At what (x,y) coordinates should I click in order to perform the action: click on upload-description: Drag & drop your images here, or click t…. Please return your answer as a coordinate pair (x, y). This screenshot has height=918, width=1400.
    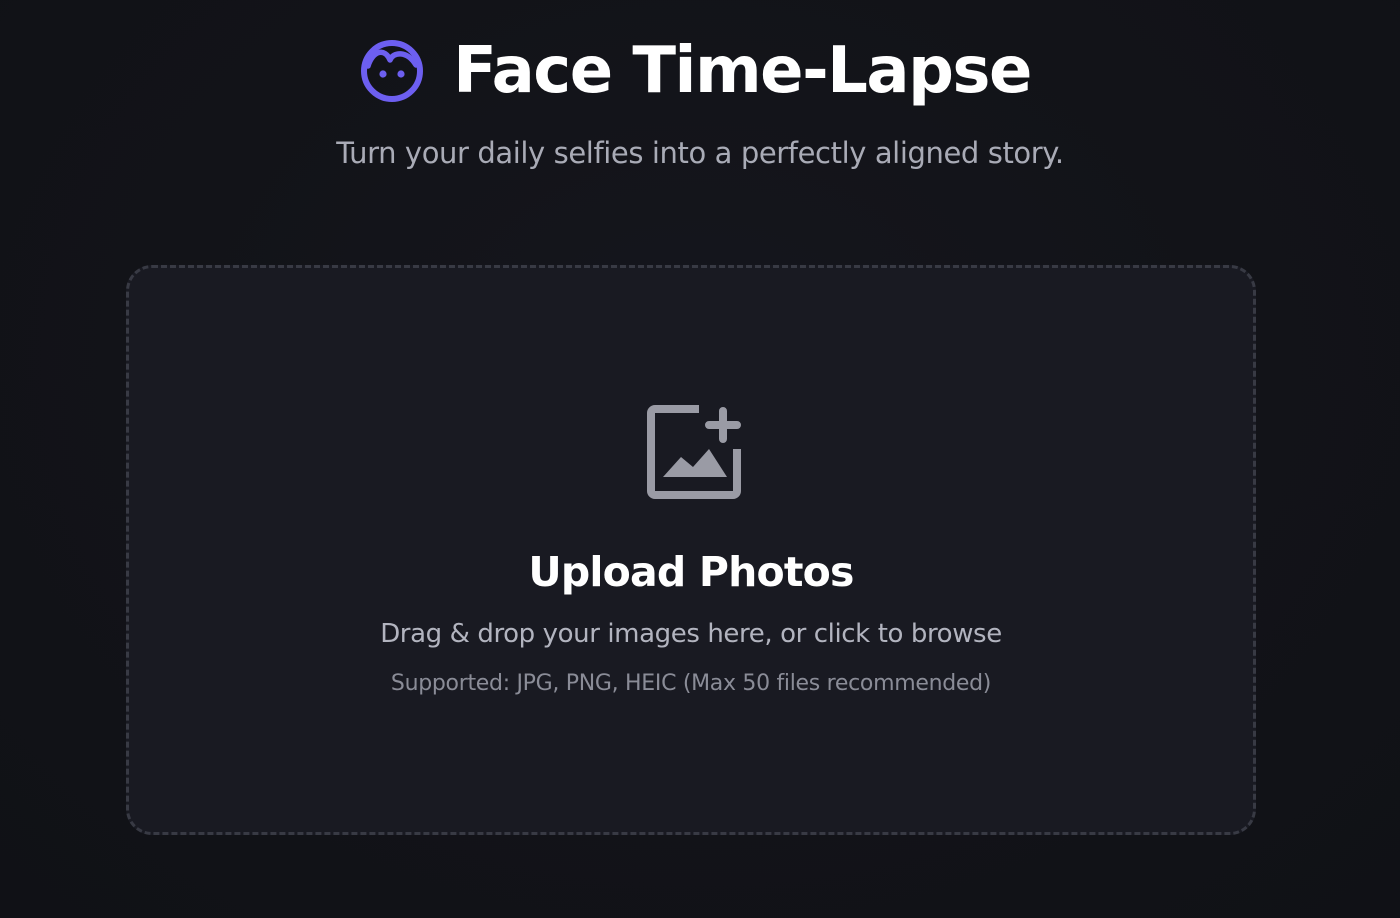
    Looking at the image, I should click on (691, 634).